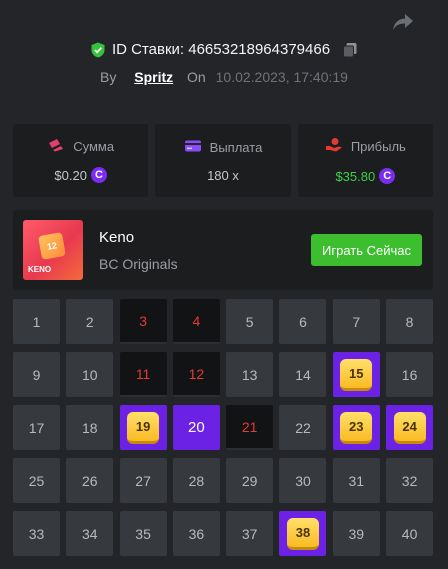 The height and width of the screenshot is (569, 448). What do you see at coordinates (36, 427) in the screenshot?
I see `keno-tile: 17` at bounding box center [36, 427].